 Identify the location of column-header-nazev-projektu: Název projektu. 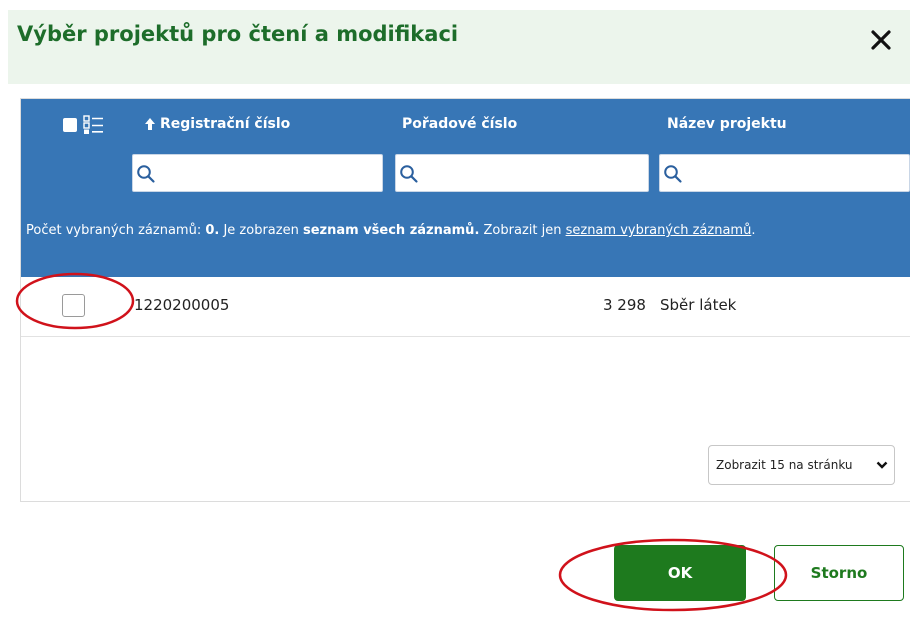
(727, 124).